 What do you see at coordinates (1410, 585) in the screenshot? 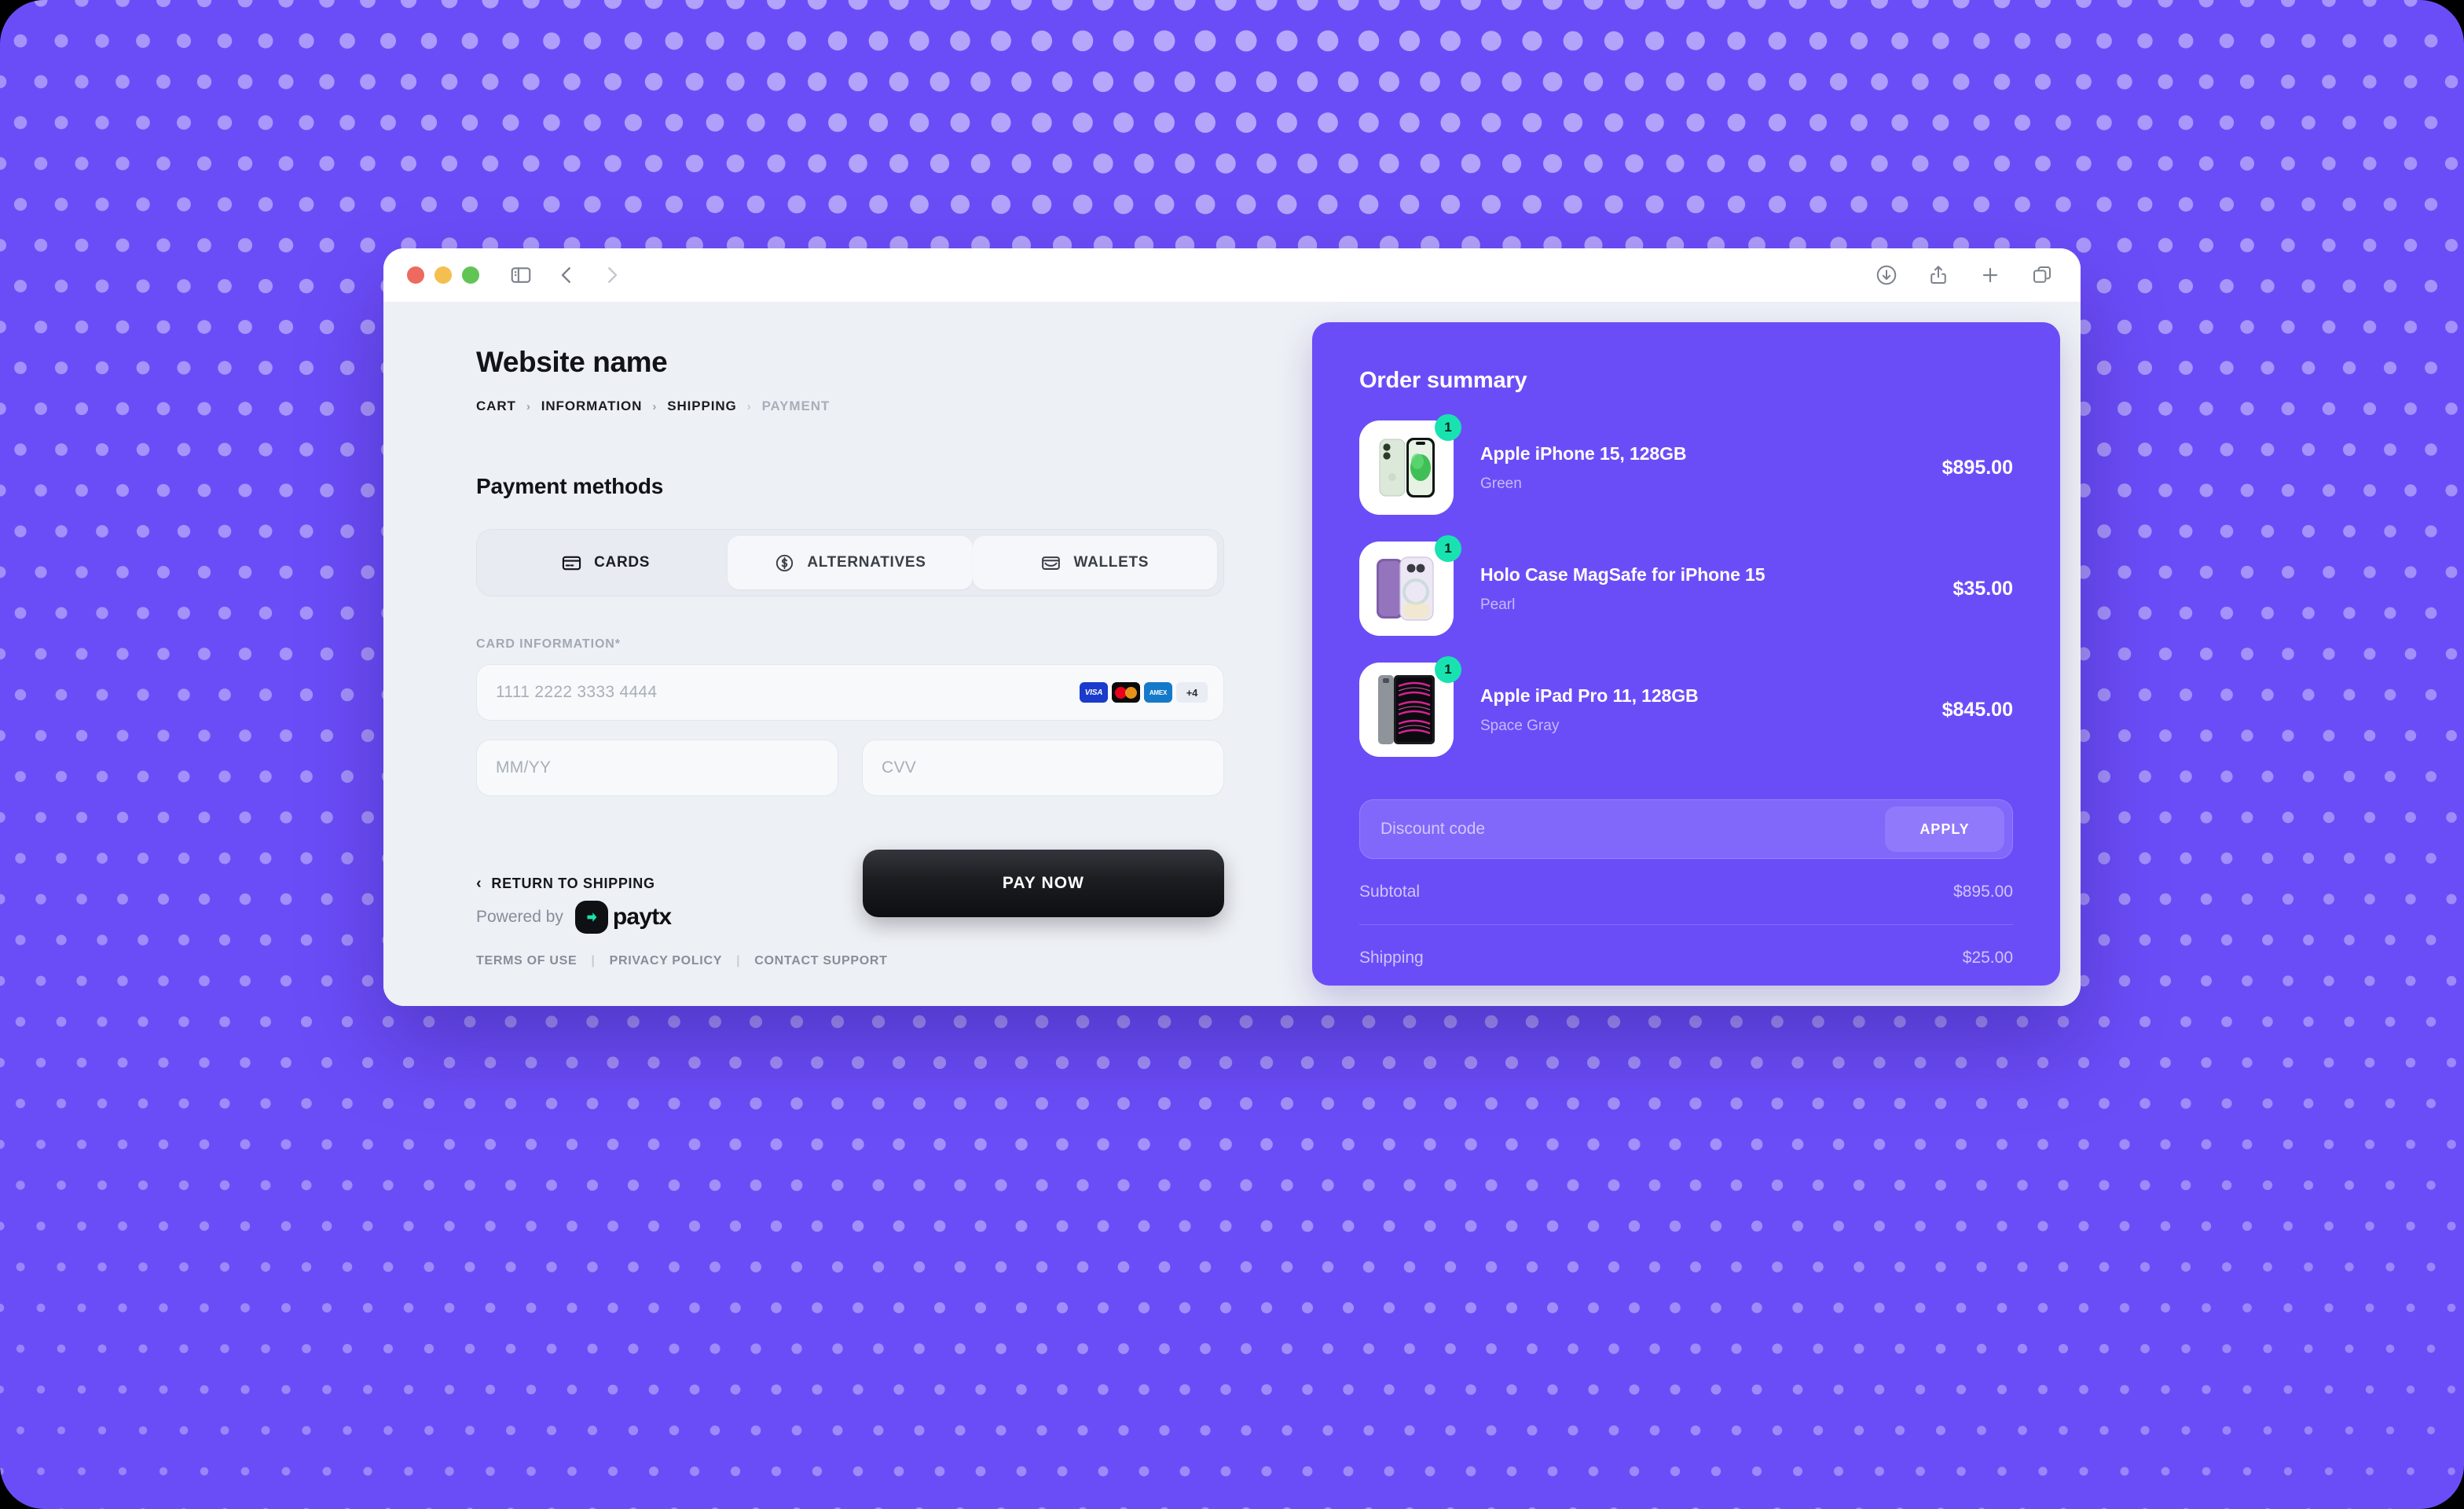
I see `product-thumbnail-holo-case: 1` at bounding box center [1410, 585].